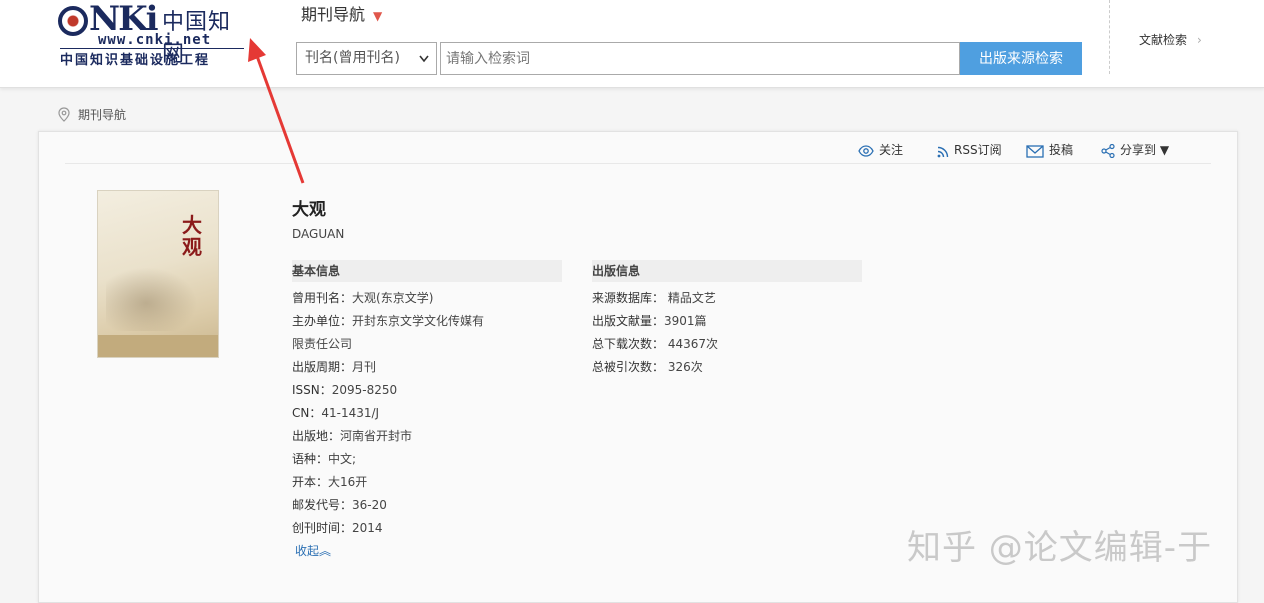 The width and height of the screenshot is (1264, 603). I want to click on logo-subtitle: 中国知识基础设施工程, so click(135, 60).